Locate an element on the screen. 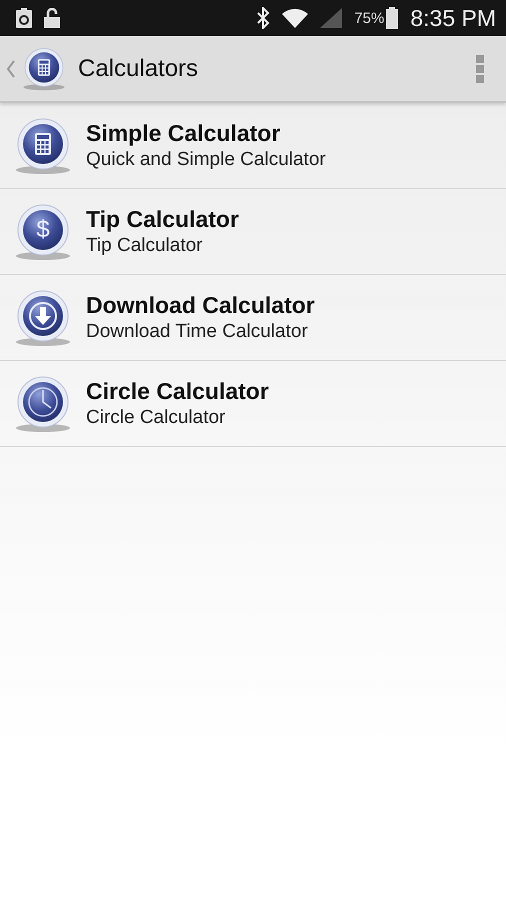  item-subtitle: Tip Calculator is located at coordinates (144, 246).